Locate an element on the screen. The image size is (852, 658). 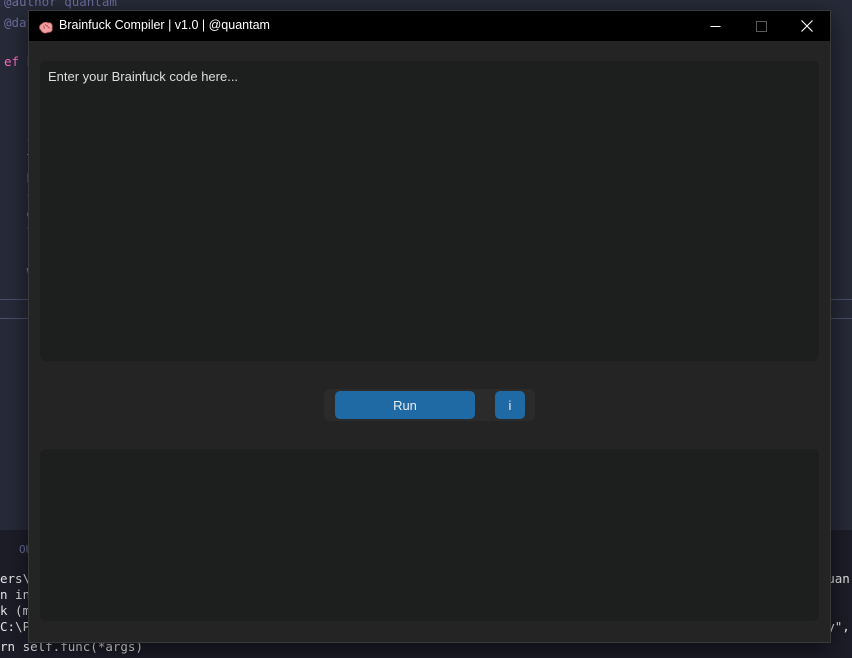
background-code-line: @author quantam is located at coordinates (60, 4).